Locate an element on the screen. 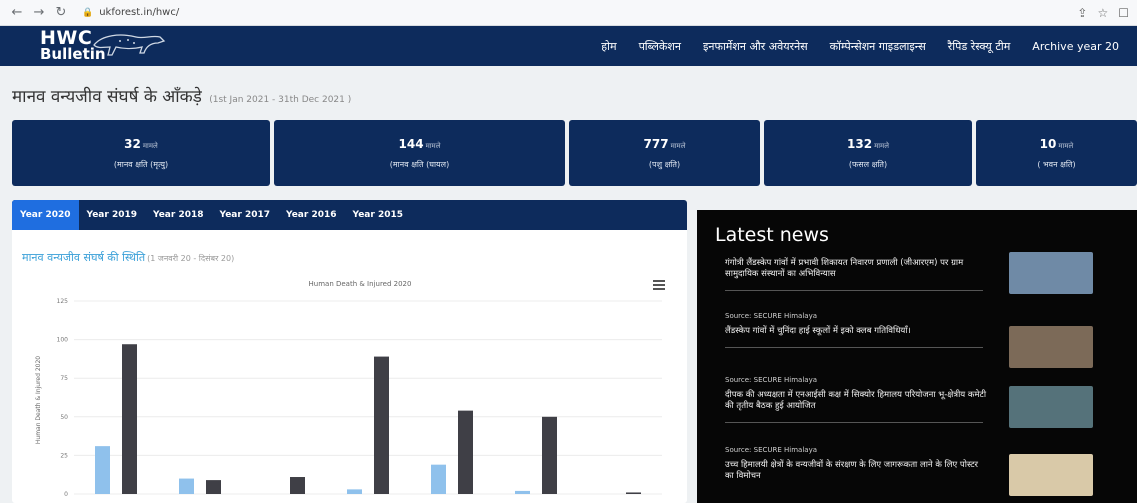 The width and height of the screenshot is (1137, 503). news-heading: Latest news is located at coordinates (772, 235).